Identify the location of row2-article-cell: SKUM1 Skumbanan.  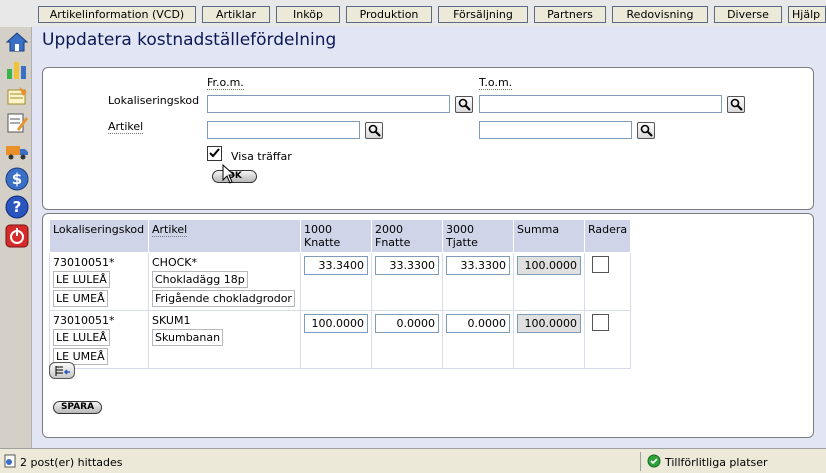
(224, 339).